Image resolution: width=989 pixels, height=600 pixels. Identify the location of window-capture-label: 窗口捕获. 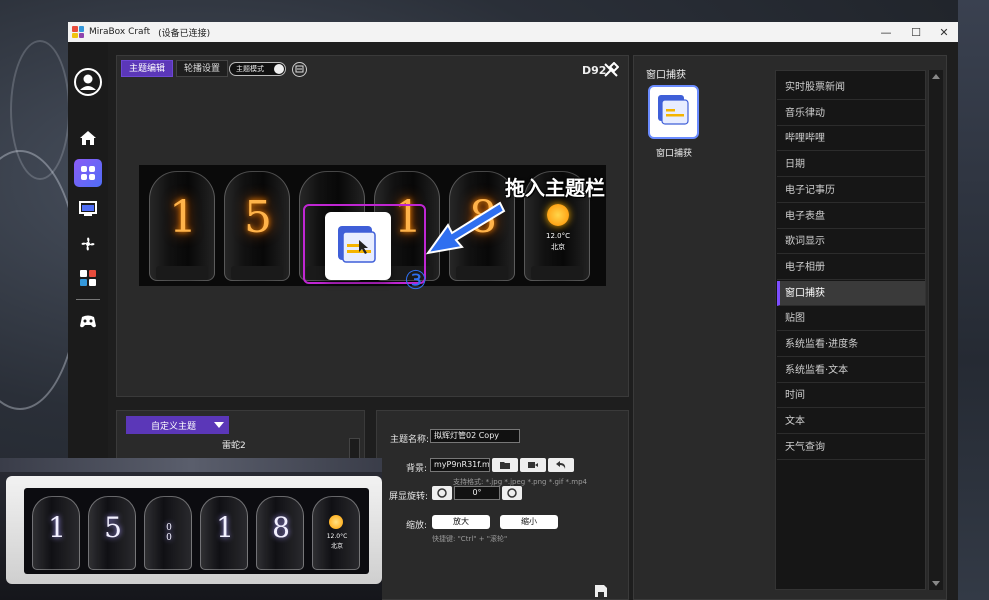
(674, 154).